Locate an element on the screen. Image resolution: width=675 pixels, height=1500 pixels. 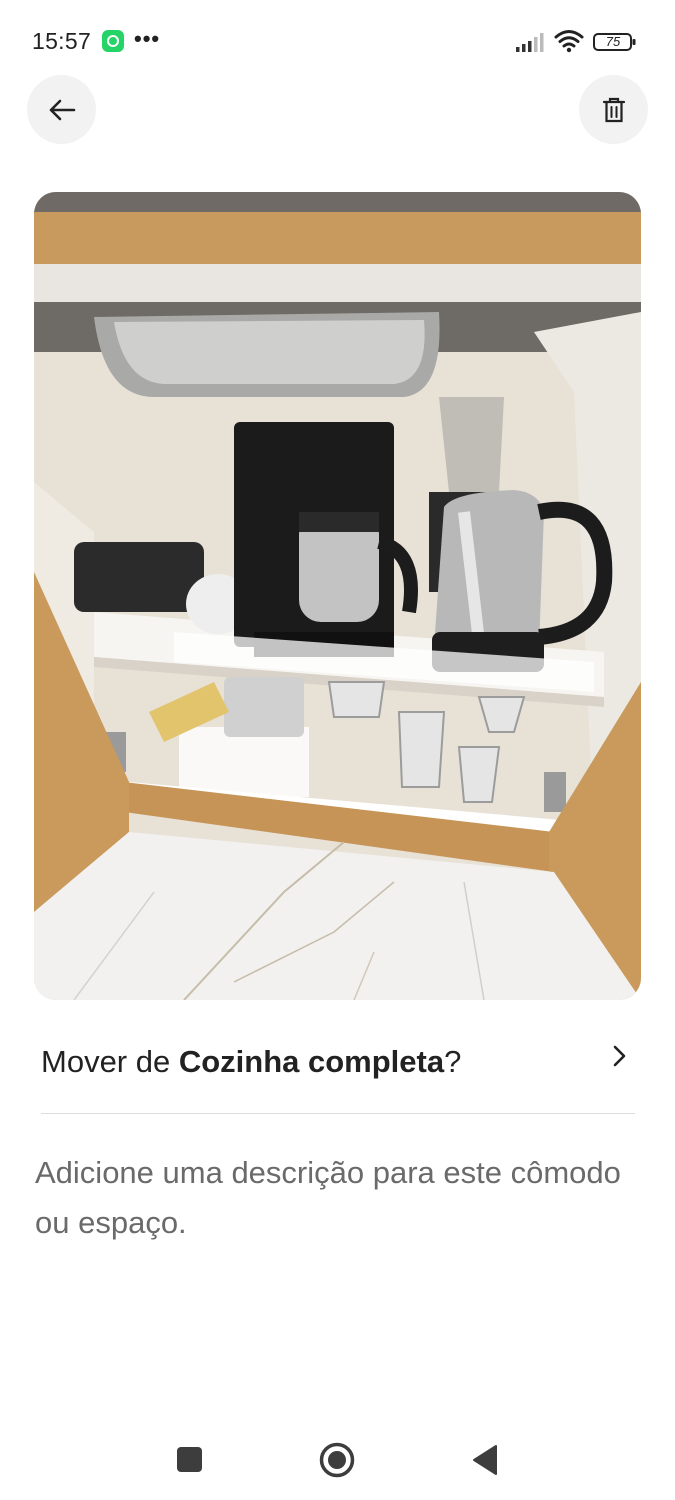
move-room-prefix: Mover de is located at coordinates (110, 1061).